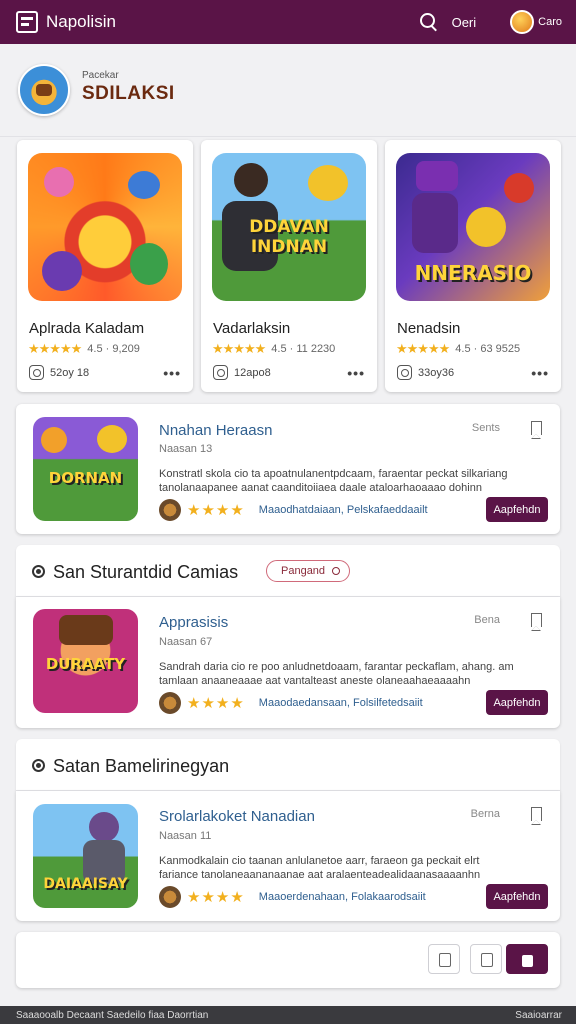 The height and width of the screenshot is (1024, 576). Describe the element at coordinates (288, 136) in the screenshot. I see `header-divider` at that location.